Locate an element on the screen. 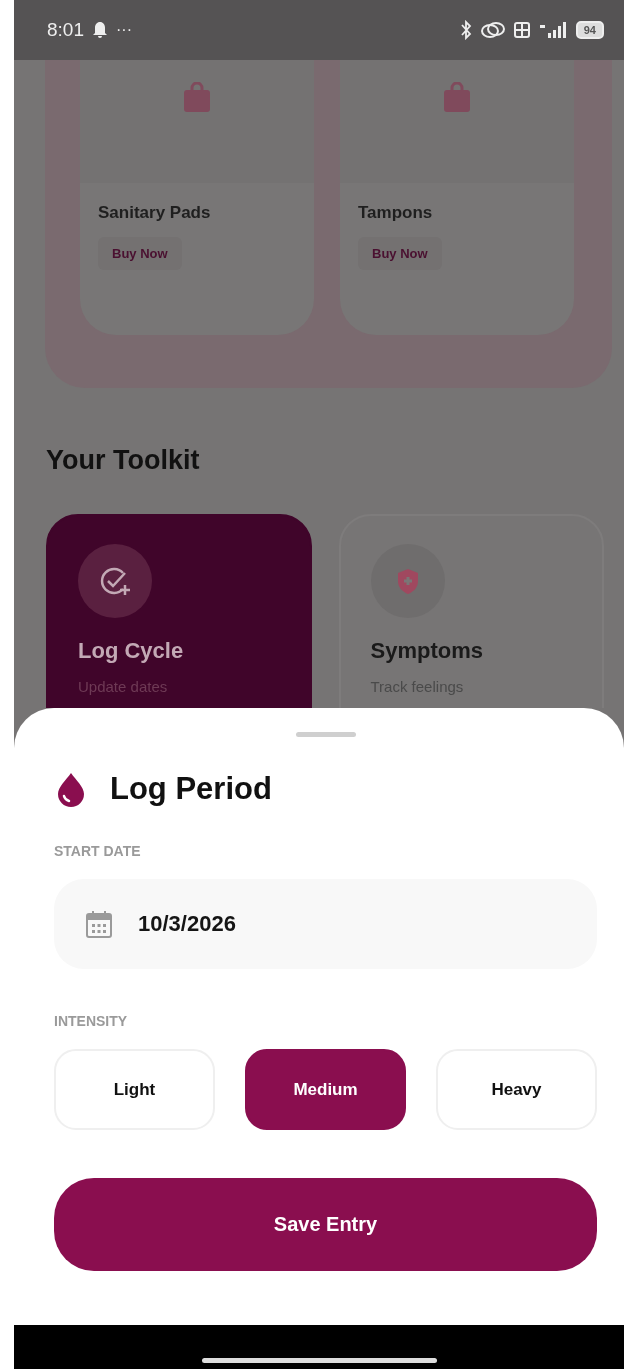  bluetooth-icon is located at coordinates (465, 30).